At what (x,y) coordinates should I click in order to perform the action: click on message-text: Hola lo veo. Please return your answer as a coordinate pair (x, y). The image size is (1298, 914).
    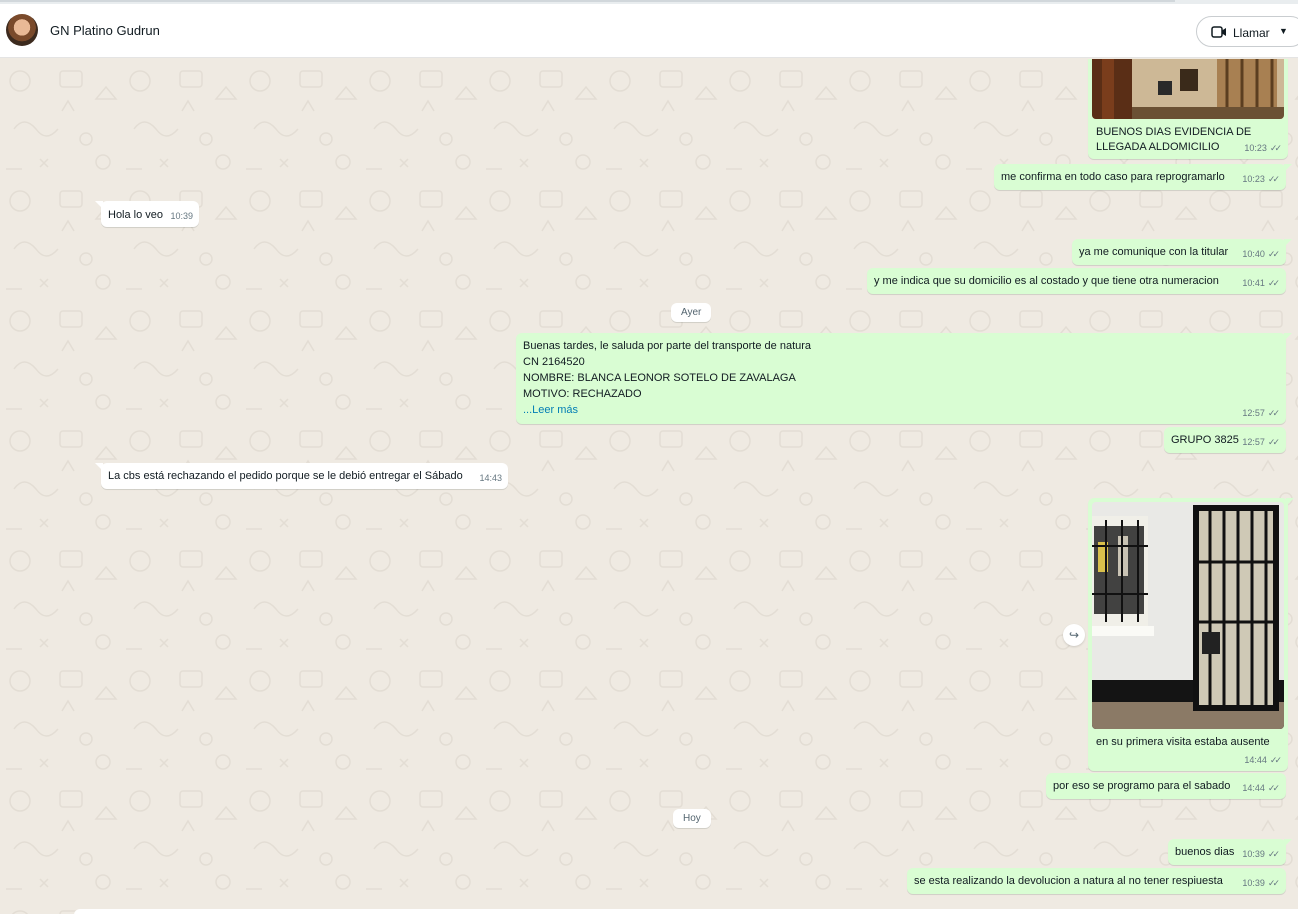
    Looking at the image, I should click on (136, 215).